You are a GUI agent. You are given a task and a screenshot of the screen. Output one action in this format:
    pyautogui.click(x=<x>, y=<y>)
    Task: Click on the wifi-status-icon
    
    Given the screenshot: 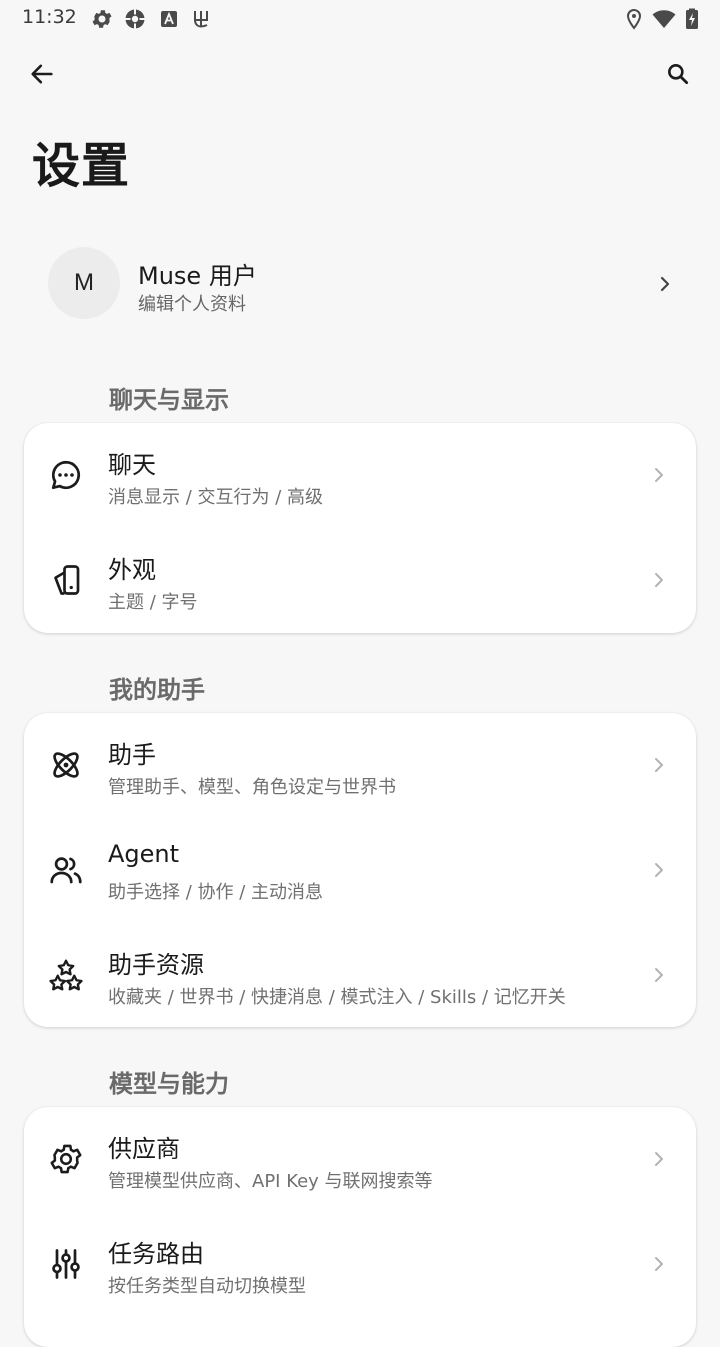 What is the action you would take?
    pyautogui.click(x=664, y=19)
    